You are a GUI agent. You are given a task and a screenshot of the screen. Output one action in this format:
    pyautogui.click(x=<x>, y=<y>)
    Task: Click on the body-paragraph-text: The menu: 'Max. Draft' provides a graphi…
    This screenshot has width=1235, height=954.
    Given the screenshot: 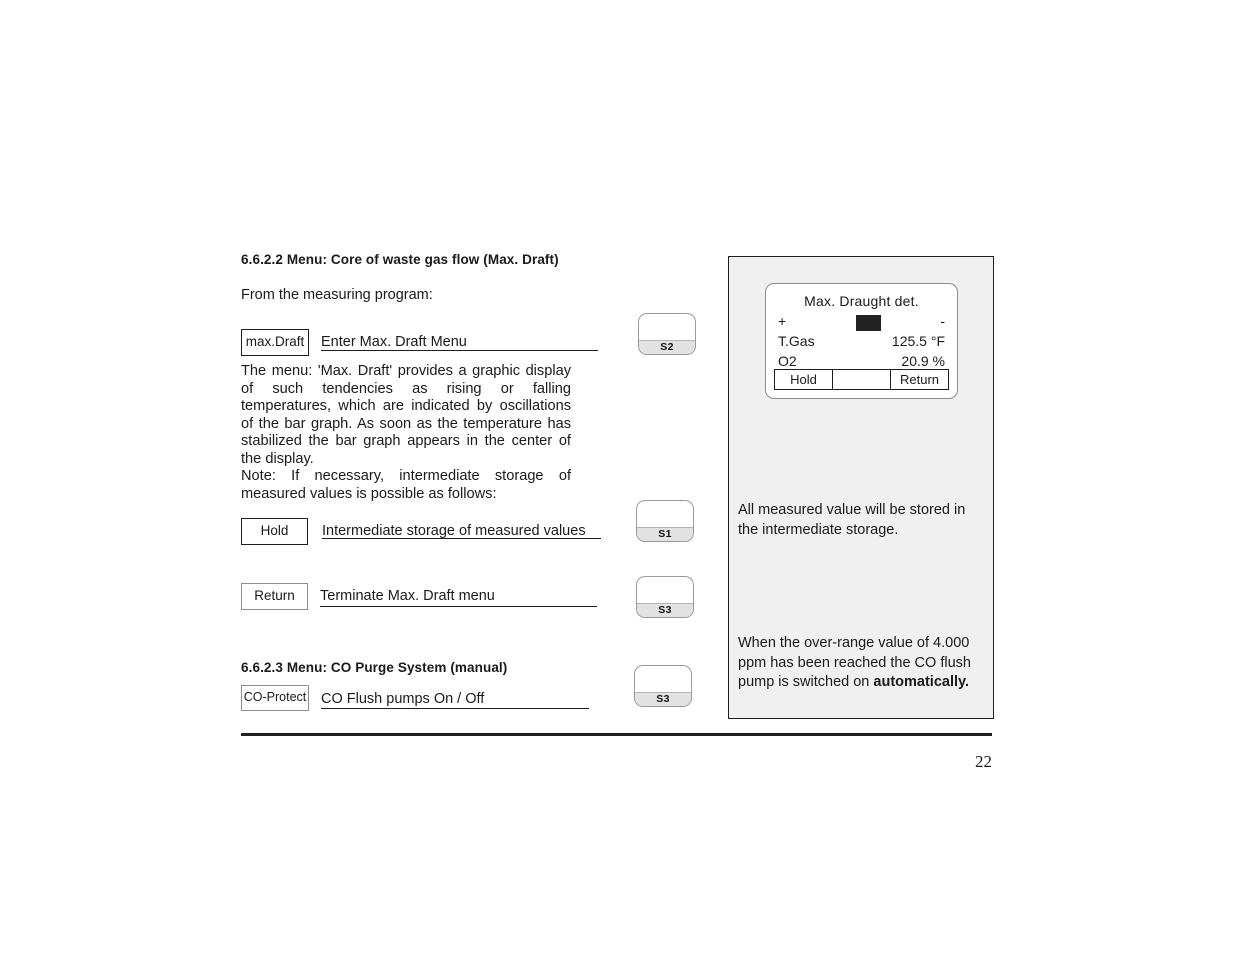 What is the action you would take?
    pyautogui.click(x=406, y=415)
    